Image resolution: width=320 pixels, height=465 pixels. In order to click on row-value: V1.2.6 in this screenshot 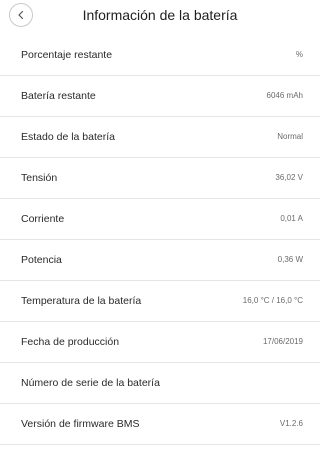, I will do `click(291, 423)`.